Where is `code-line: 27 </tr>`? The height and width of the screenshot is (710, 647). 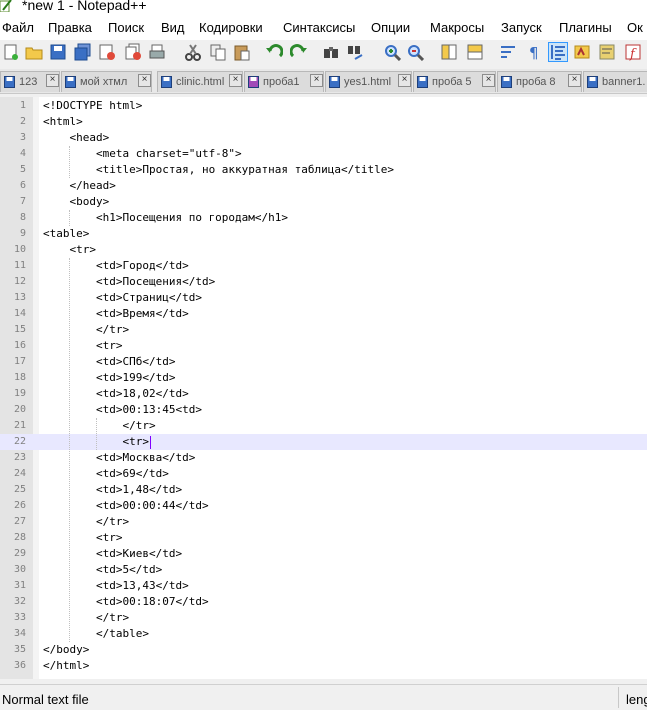
code-line: 27 </tr> is located at coordinates (323, 522).